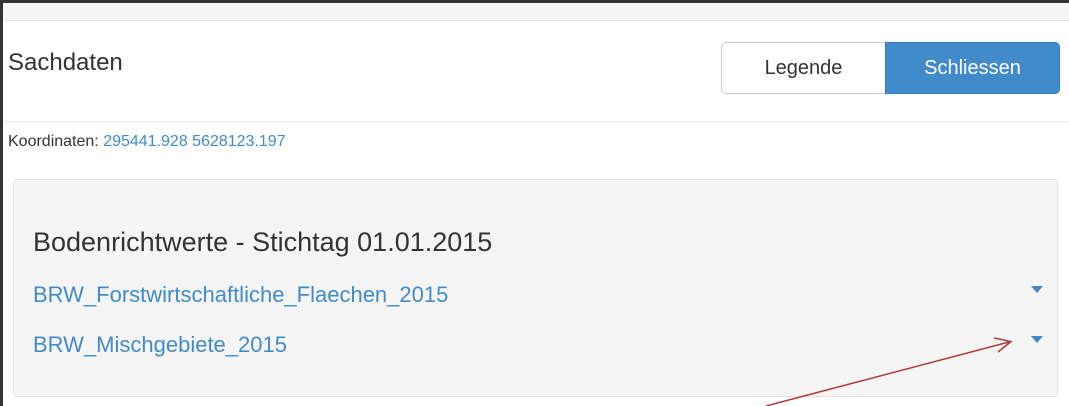 The height and width of the screenshot is (406, 1069). Describe the element at coordinates (538, 347) in the screenshot. I see `layer-row-mischgebiete: BRW_Mischgebiete_2015` at that location.